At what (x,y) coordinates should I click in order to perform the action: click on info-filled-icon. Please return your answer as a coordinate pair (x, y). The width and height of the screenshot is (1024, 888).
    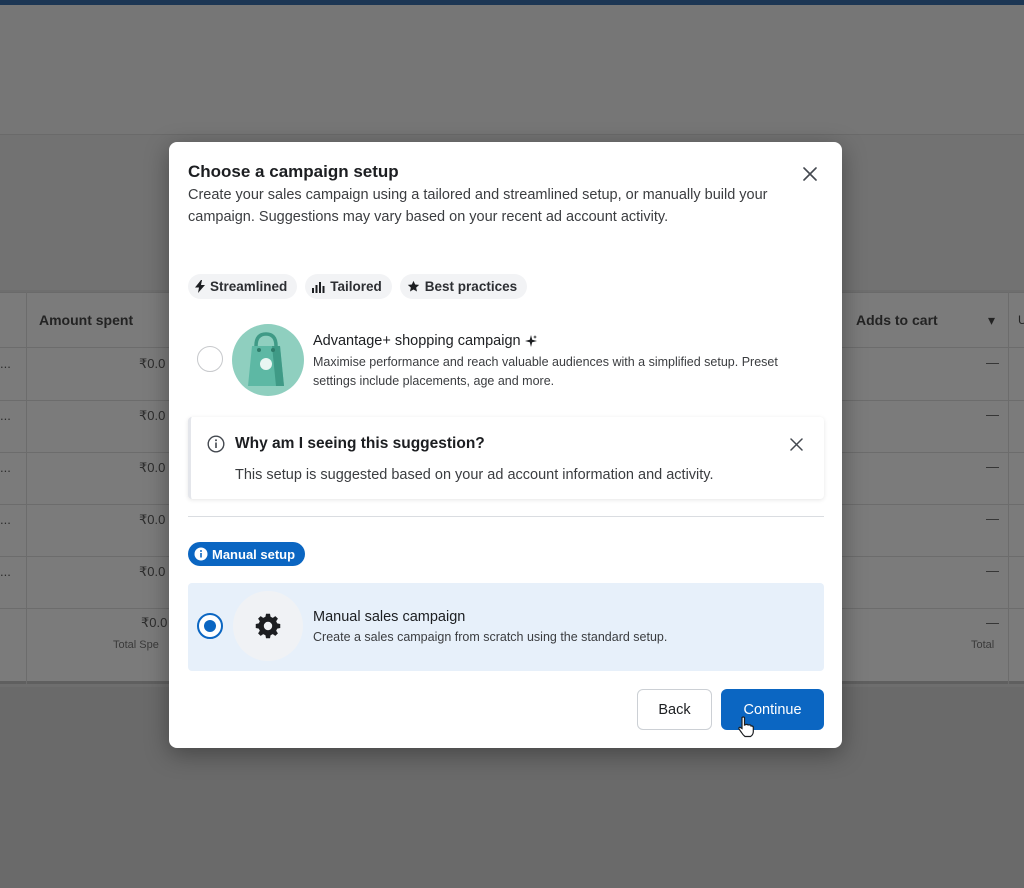
    Looking at the image, I should click on (201, 554).